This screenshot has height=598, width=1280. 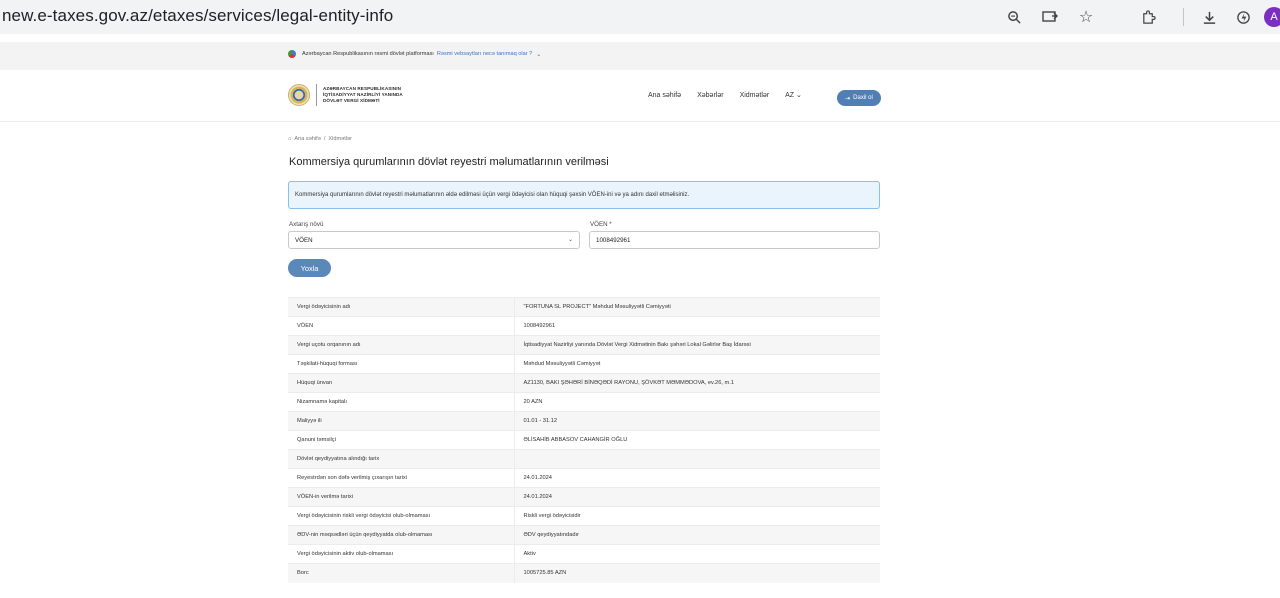 What do you see at coordinates (401, 402) in the screenshot?
I see `row-label: Nizamnamə kapitalı` at bounding box center [401, 402].